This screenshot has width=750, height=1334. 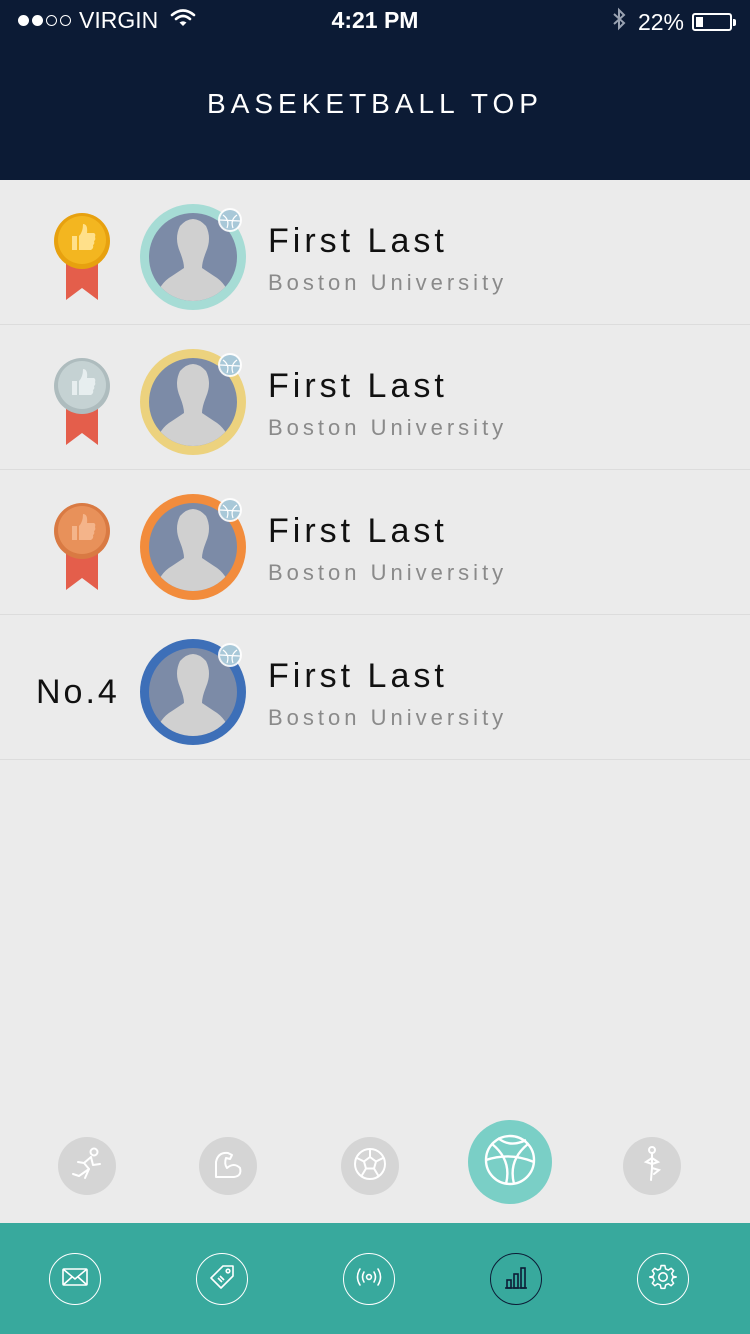 I want to click on leaderboard-row: No.4 First Last Boston University, so click(x=375, y=687).